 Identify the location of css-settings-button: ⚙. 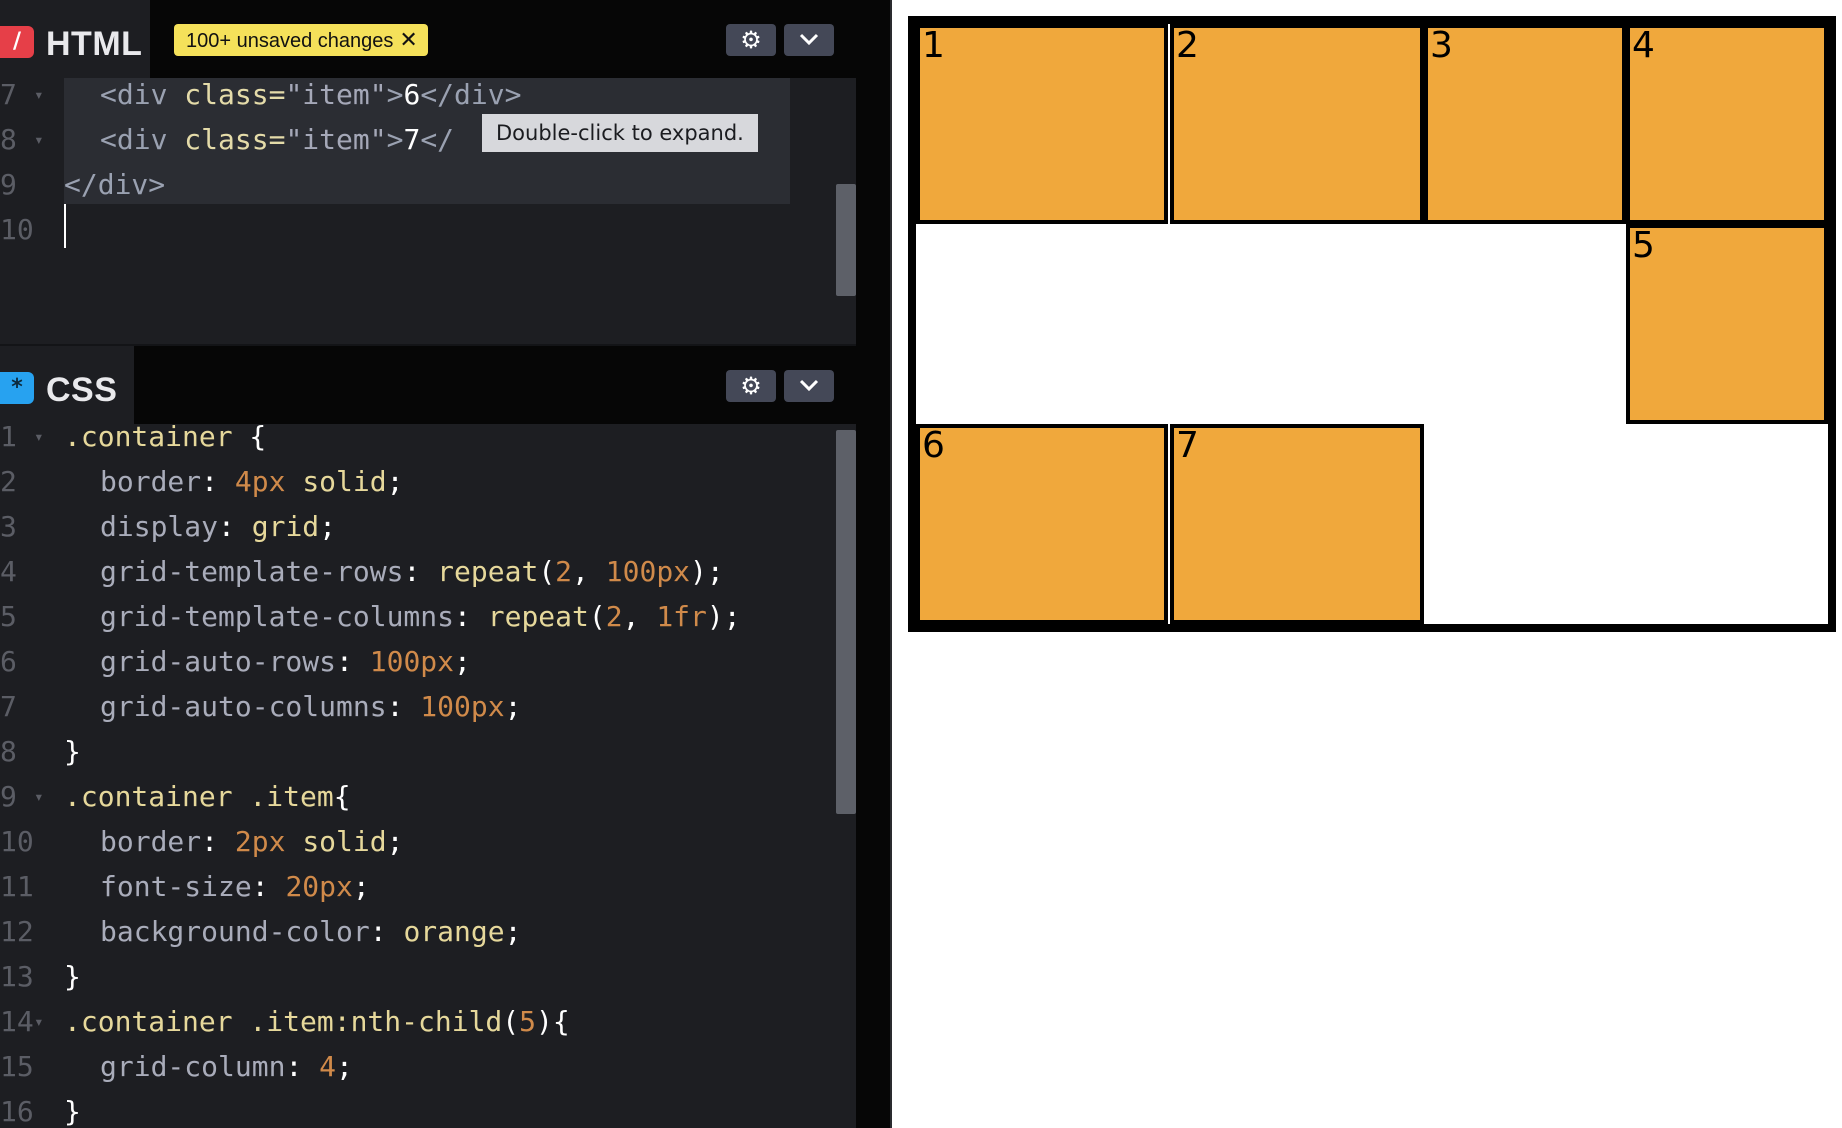
(751, 386).